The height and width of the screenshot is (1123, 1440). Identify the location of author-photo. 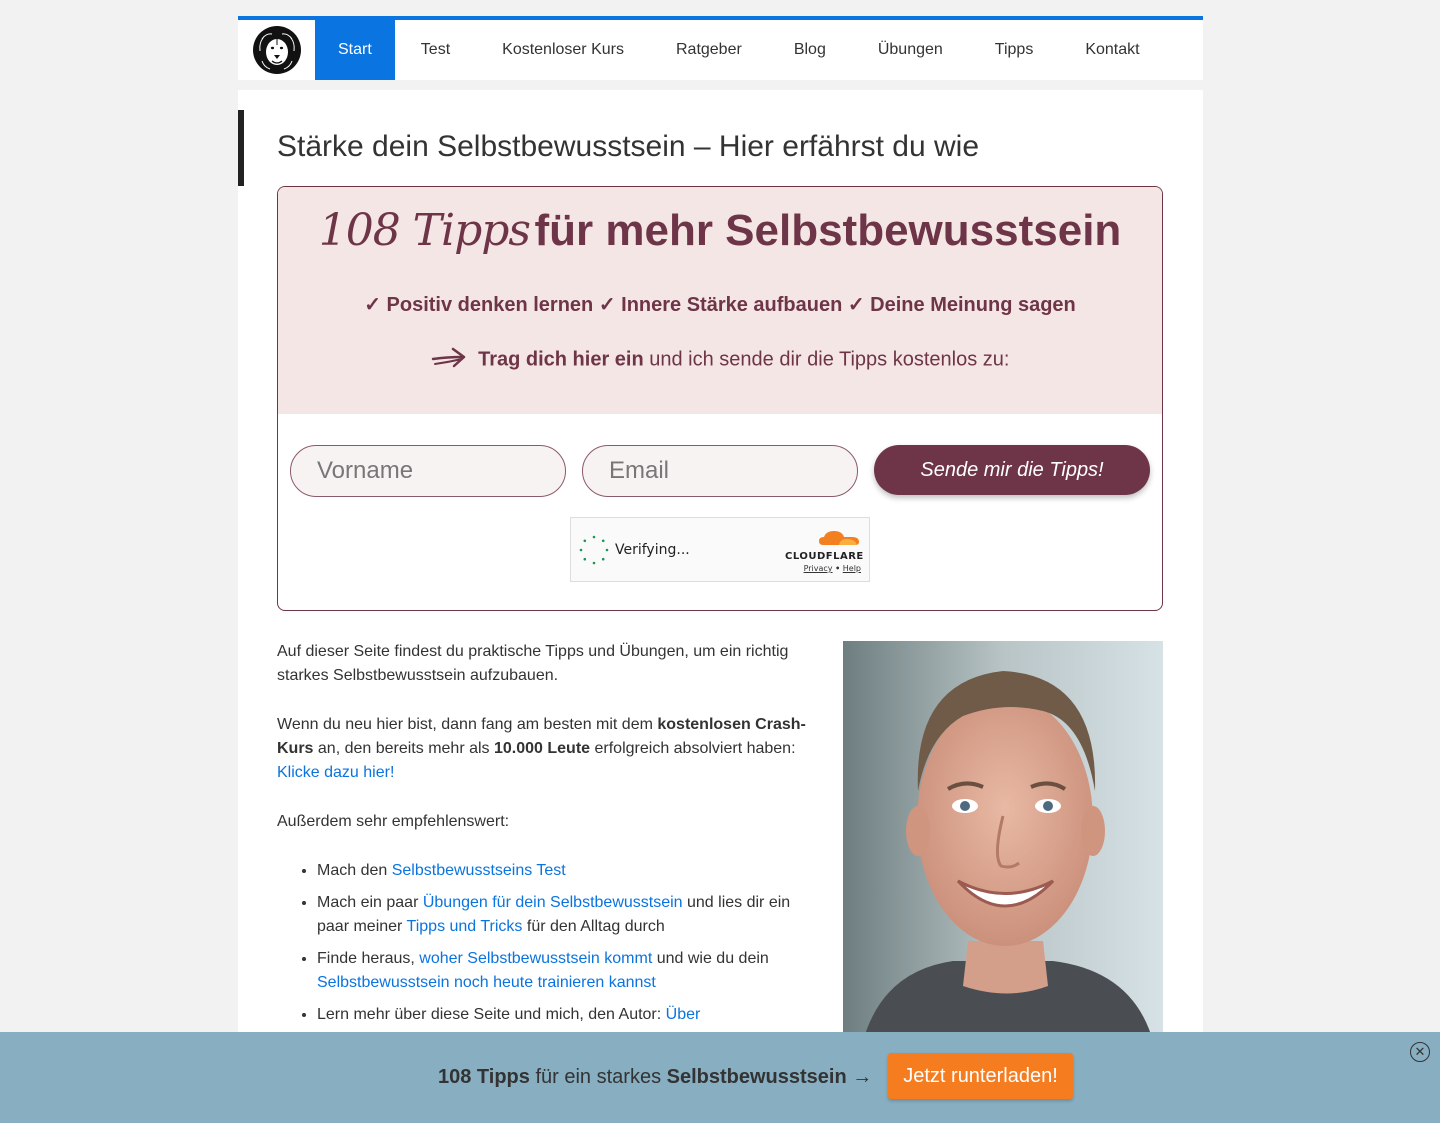
(1003, 841).